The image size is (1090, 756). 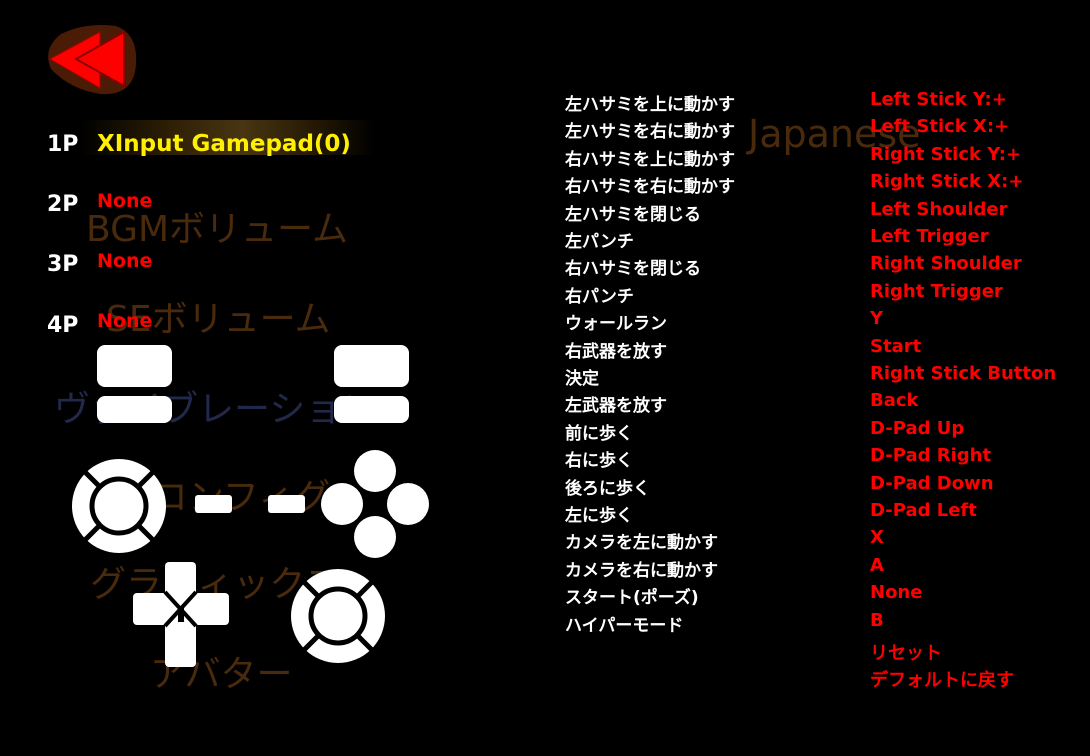 What do you see at coordinates (938, 209) in the screenshot?
I see `binding-key-button: Left Shoulder` at bounding box center [938, 209].